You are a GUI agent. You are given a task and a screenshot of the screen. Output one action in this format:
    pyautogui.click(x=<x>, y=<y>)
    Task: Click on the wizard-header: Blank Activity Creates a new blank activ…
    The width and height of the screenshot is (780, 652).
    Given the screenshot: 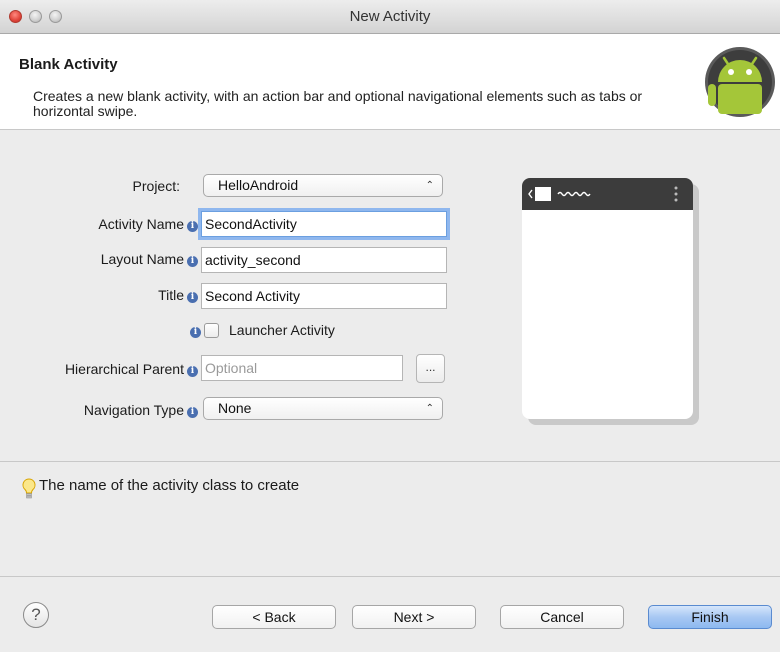 What is the action you would take?
    pyautogui.click(x=390, y=82)
    